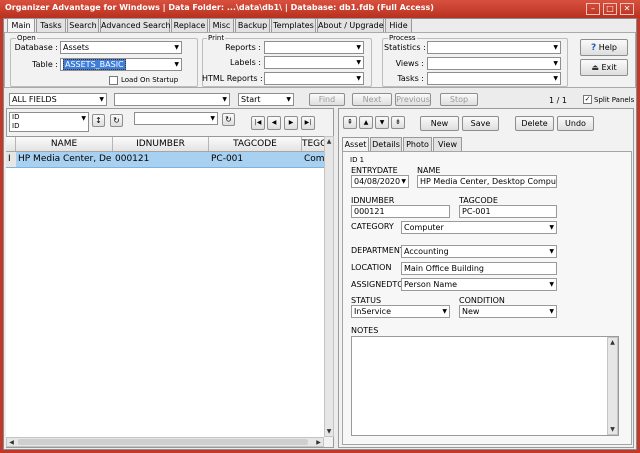  What do you see at coordinates (593, 9) in the screenshot?
I see `minimize-button: –` at bounding box center [593, 9].